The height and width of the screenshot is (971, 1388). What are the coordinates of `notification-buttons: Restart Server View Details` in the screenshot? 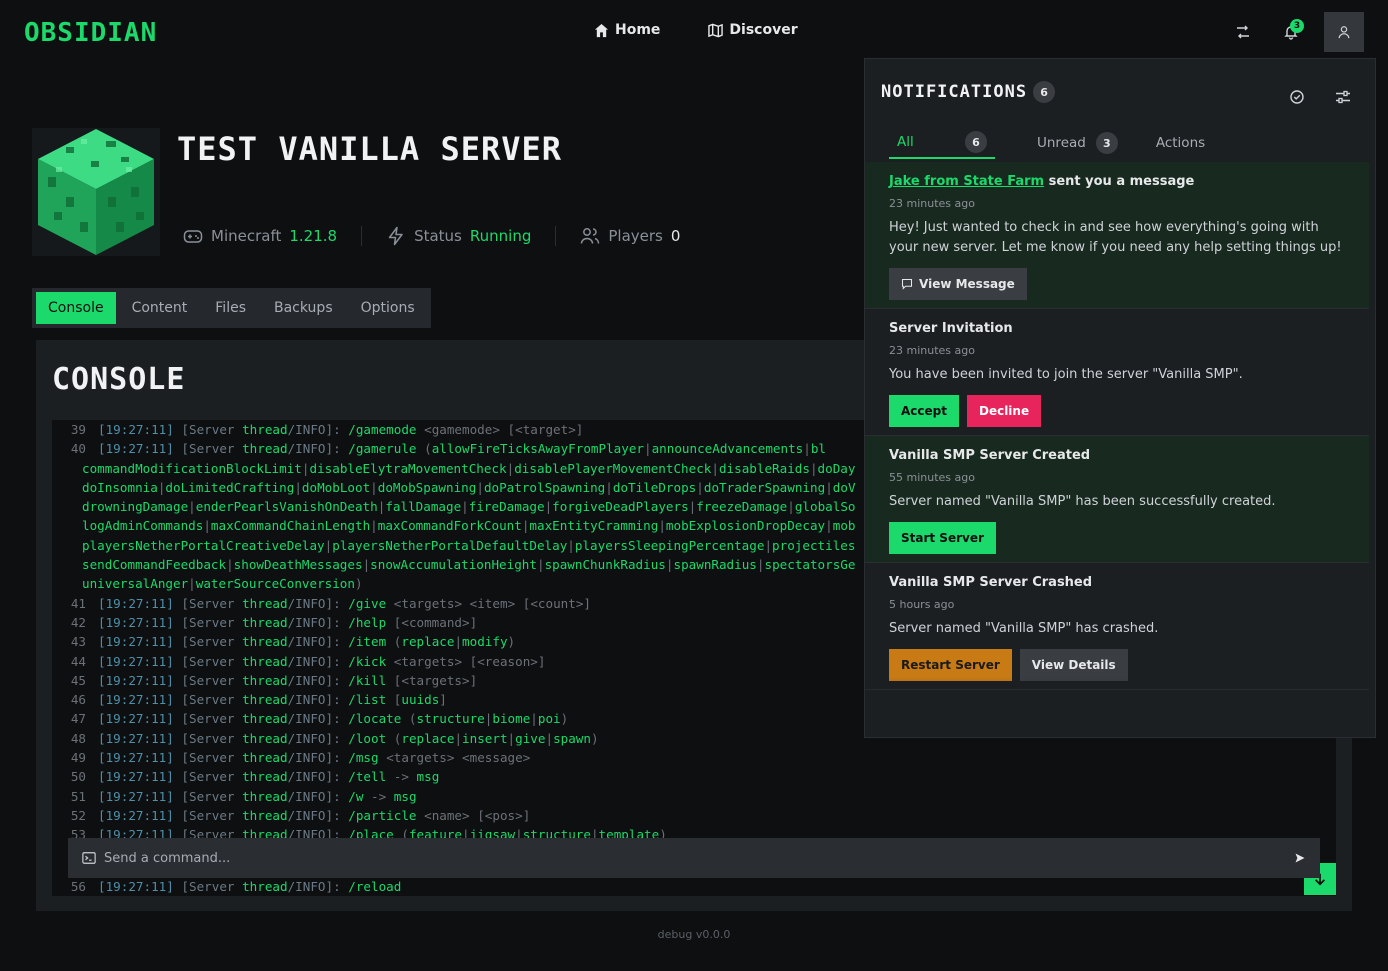 It's located at (1117, 669).